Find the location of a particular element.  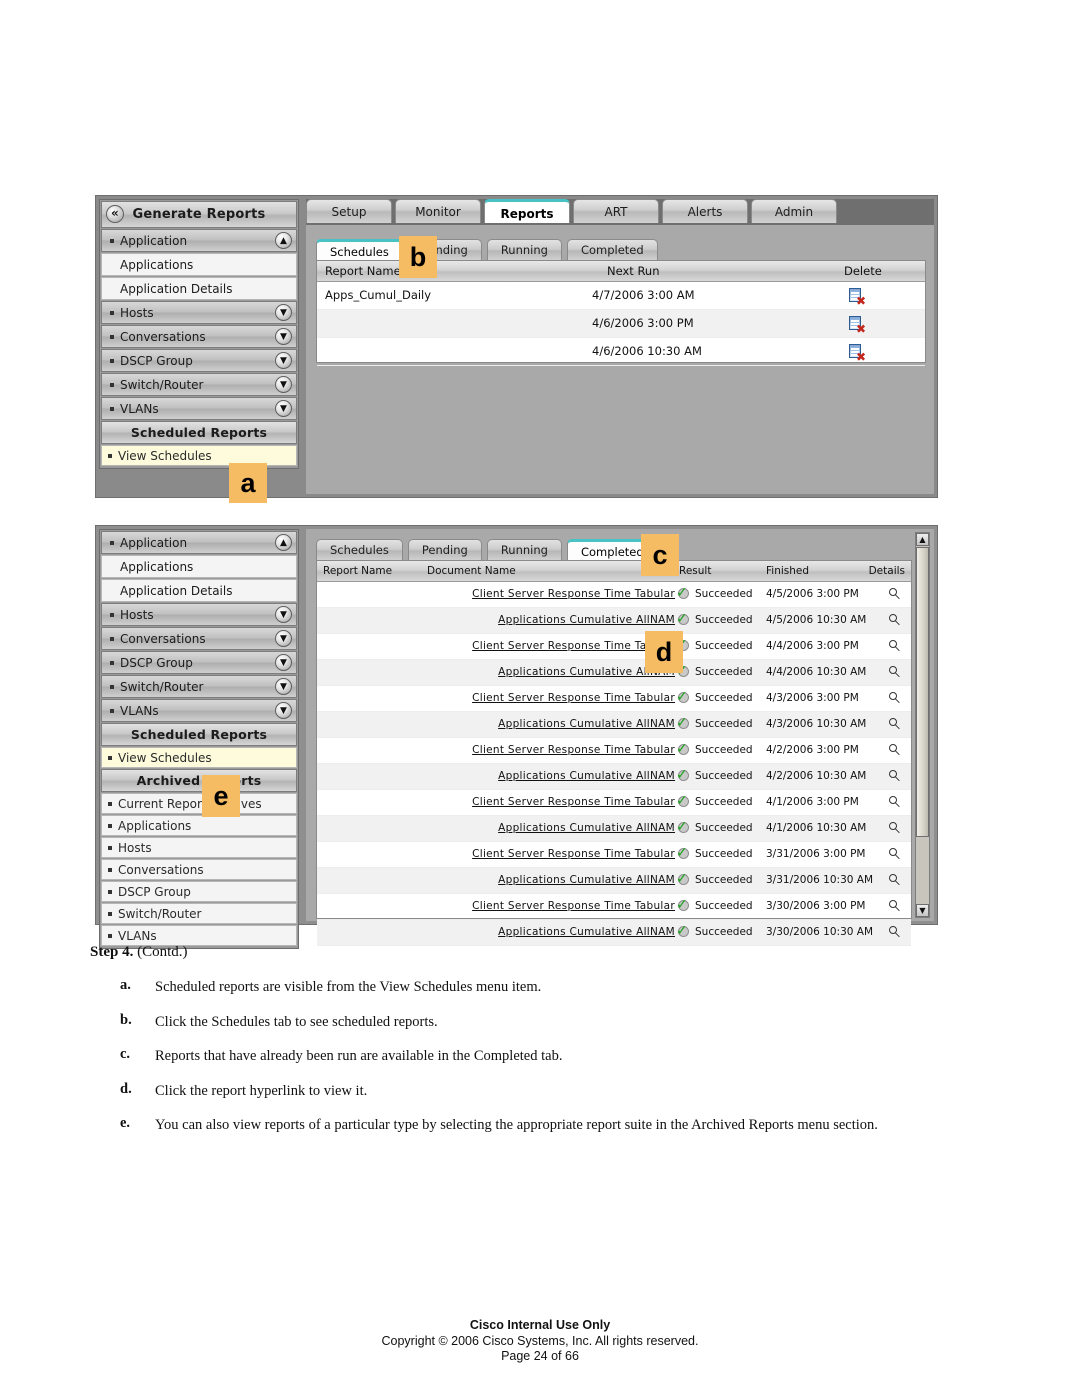

nav-item-archived-switch-router: Switch/Router is located at coordinates (199, 913).